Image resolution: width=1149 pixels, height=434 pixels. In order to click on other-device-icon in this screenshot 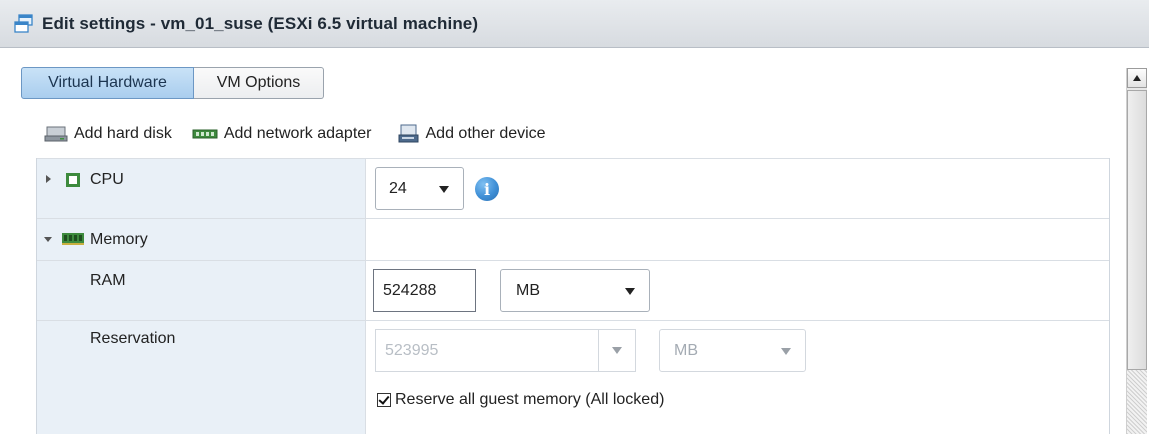, I will do `click(409, 134)`.